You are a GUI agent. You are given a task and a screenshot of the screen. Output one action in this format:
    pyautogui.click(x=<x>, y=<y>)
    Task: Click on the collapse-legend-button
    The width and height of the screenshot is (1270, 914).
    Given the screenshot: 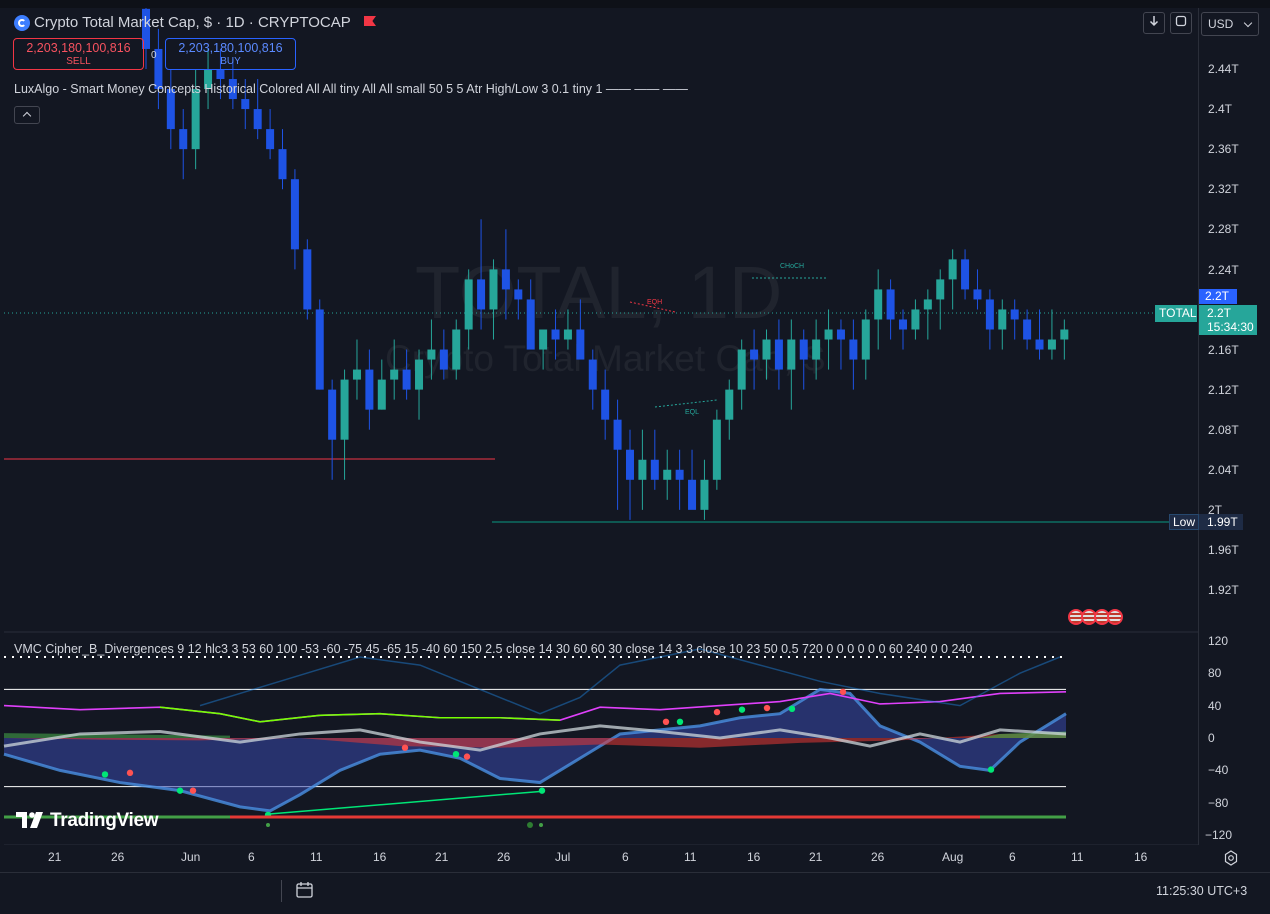 What is the action you would take?
    pyautogui.click(x=27, y=115)
    